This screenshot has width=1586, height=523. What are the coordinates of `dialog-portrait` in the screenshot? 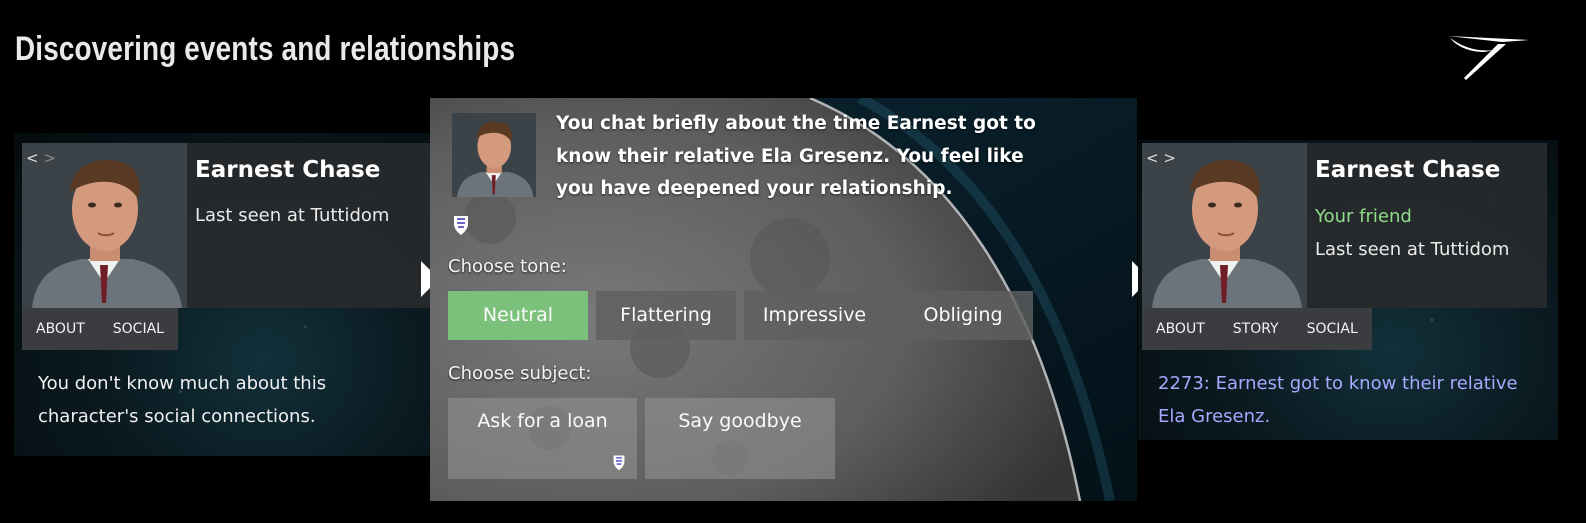 It's located at (494, 155).